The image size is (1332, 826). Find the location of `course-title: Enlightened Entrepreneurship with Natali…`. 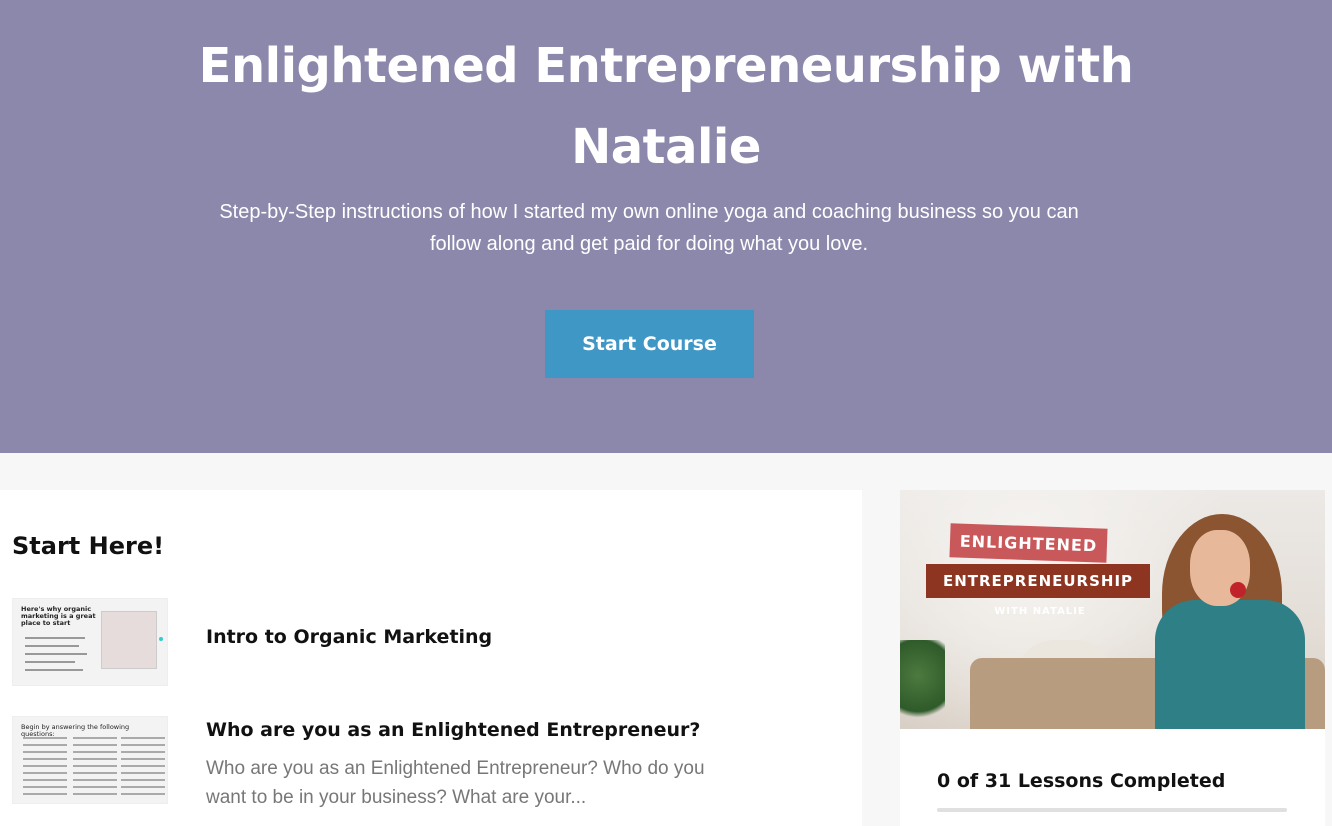

course-title: Enlightened Entrepreneurship with Natali… is located at coordinates (666, 106).